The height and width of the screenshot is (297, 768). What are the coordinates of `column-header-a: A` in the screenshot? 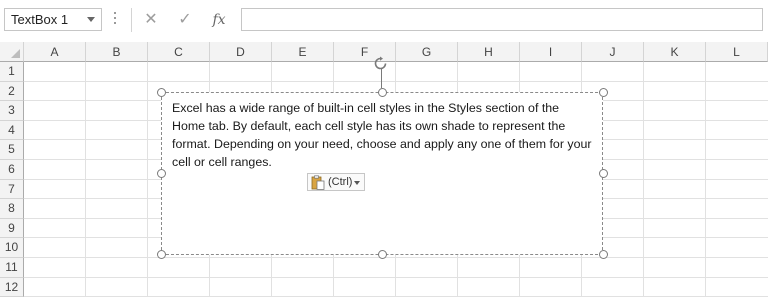 It's located at (55, 52).